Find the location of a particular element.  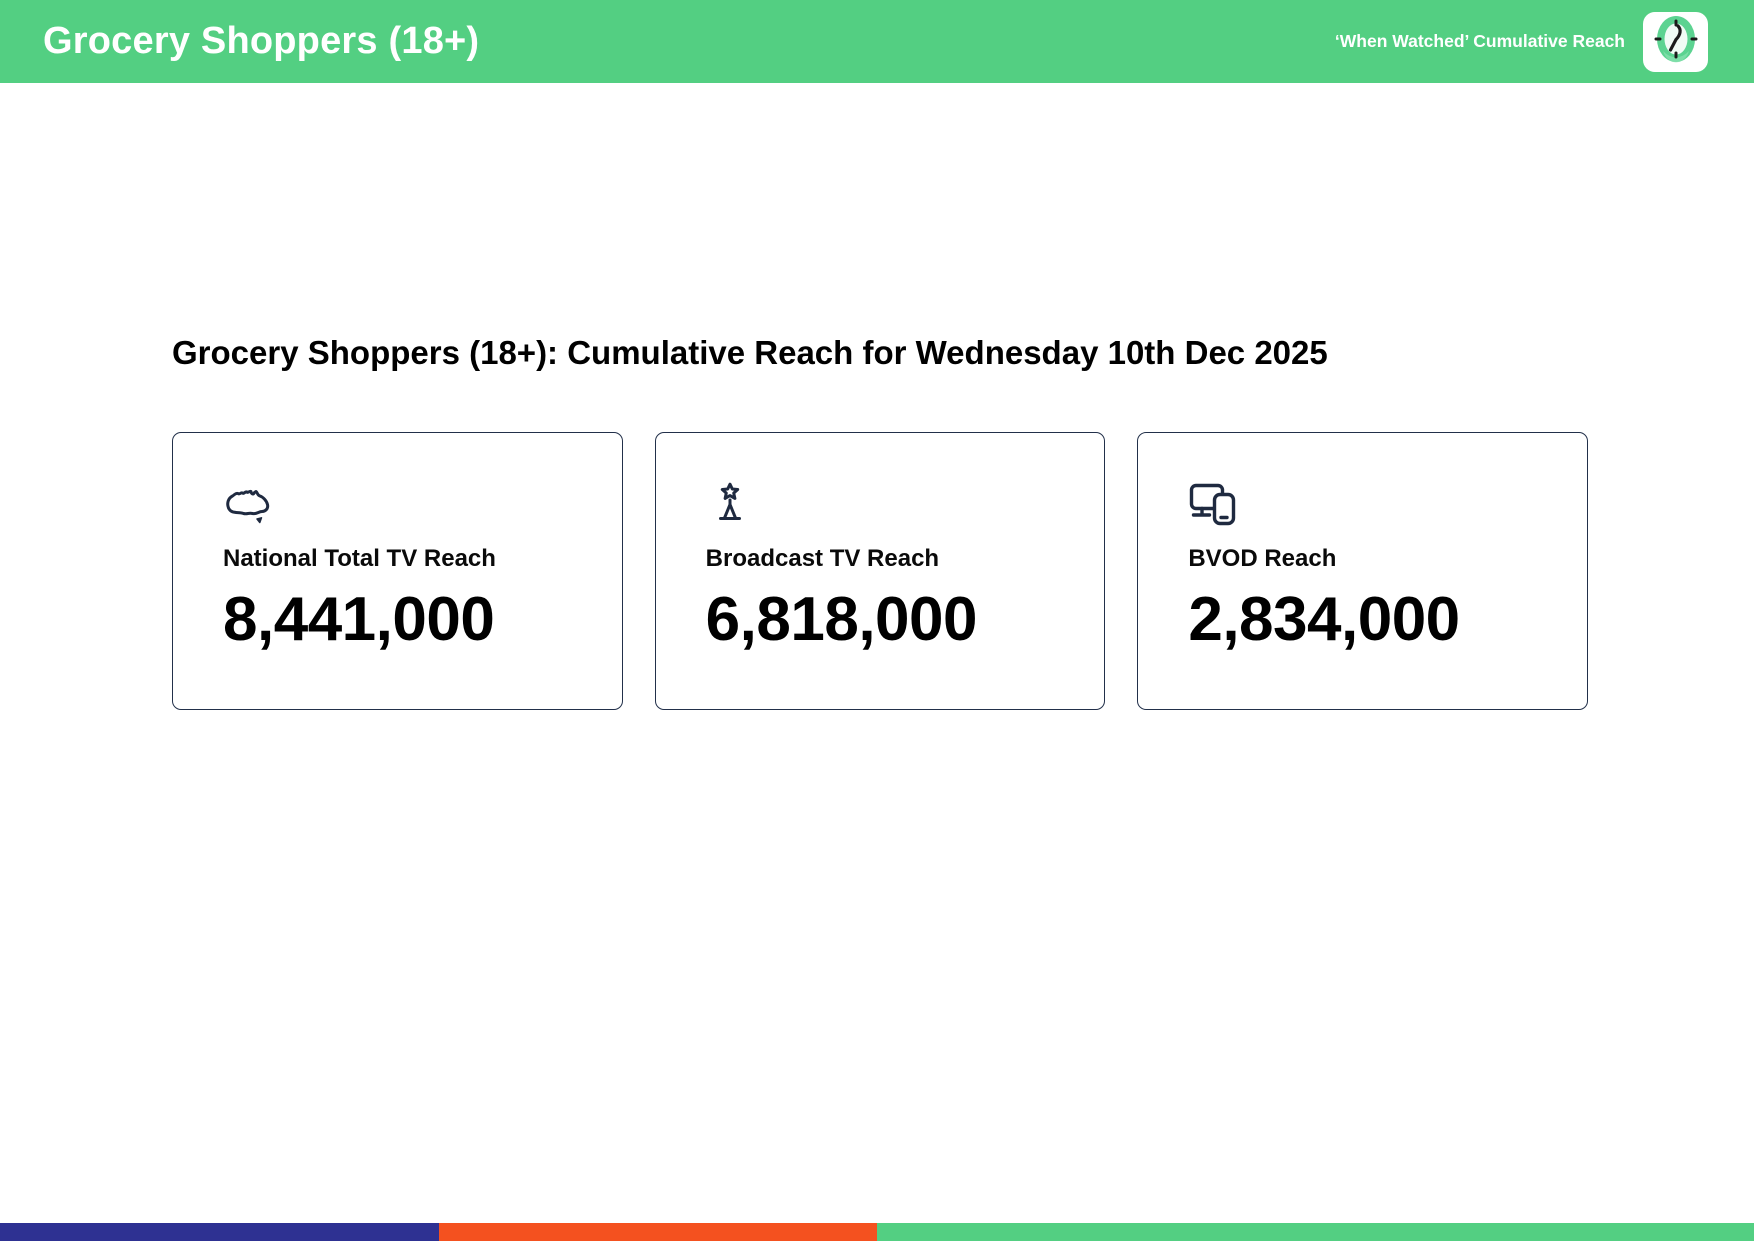

kpi-label: BVOD Reach is located at coordinates (1262, 558).